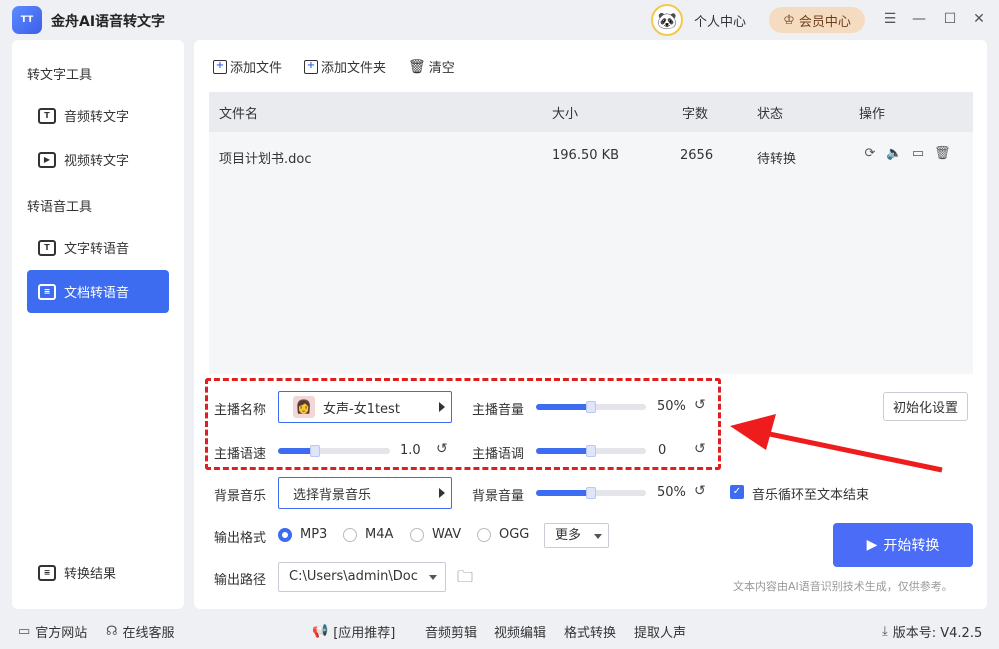 This screenshot has height=649, width=999. Describe the element at coordinates (60, 207) in the screenshot. I see `section-title-to-speech: 转语音工具` at that location.